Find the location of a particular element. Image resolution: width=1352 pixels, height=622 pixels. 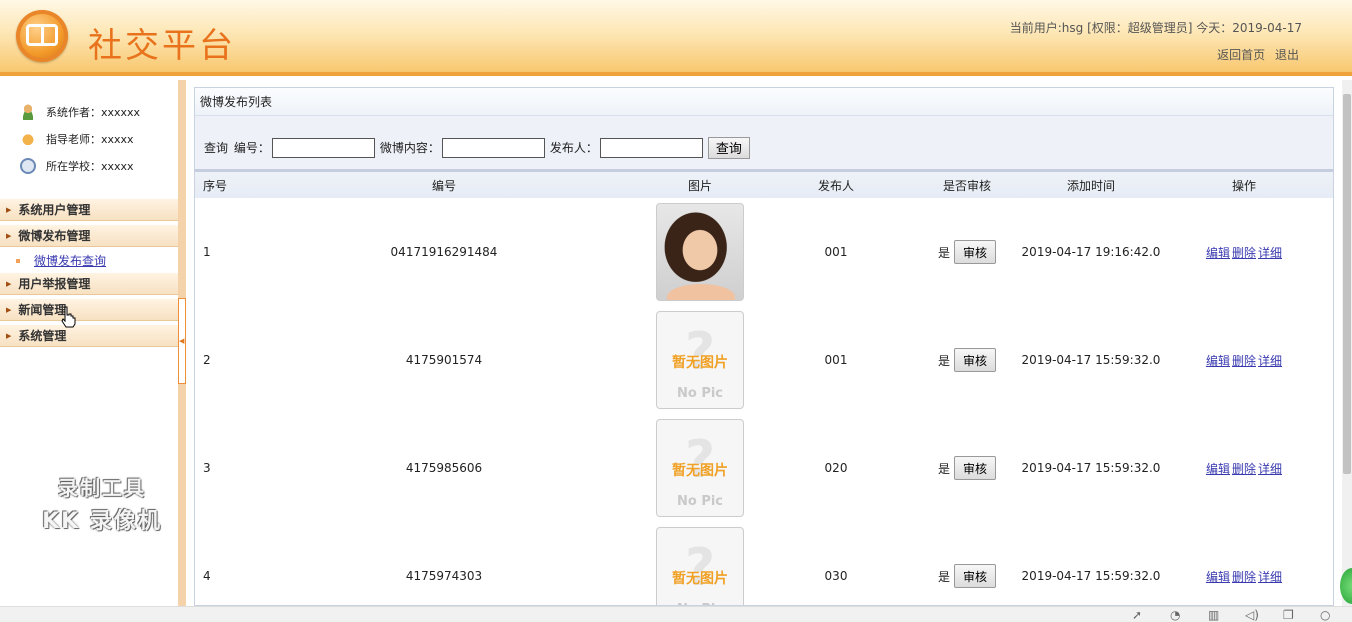

panel-title: 微博发布列表 is located at coordinates (764, 102).